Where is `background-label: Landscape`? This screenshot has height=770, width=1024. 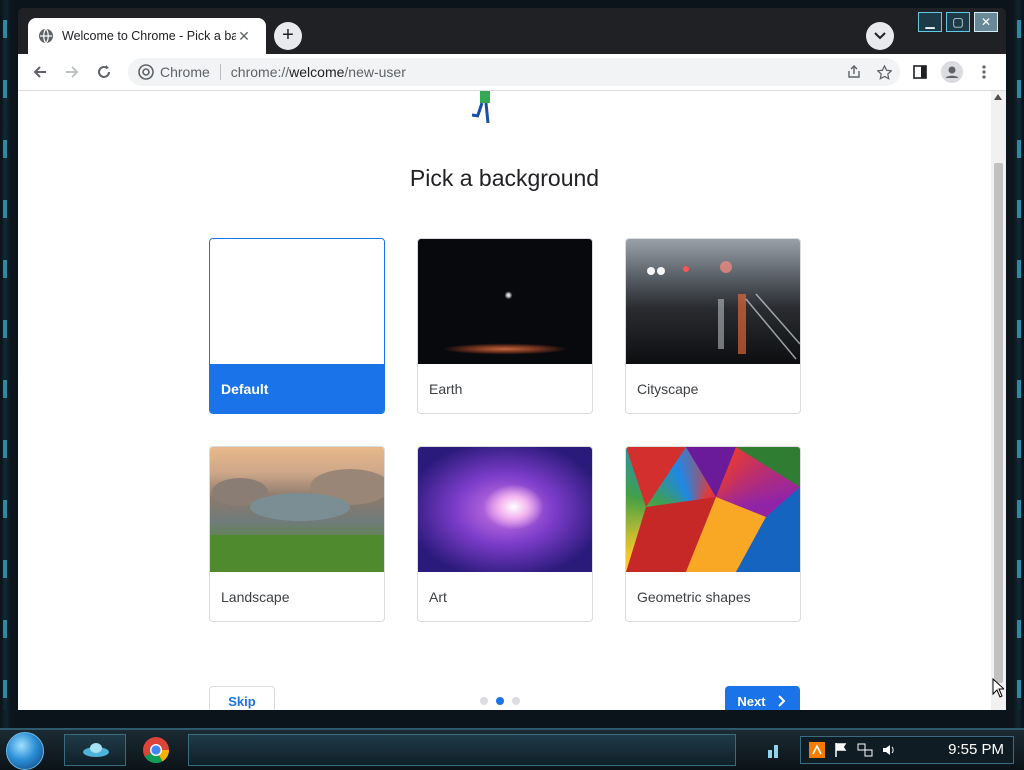 background-label: Landscape is located at coordinates (255, 597).